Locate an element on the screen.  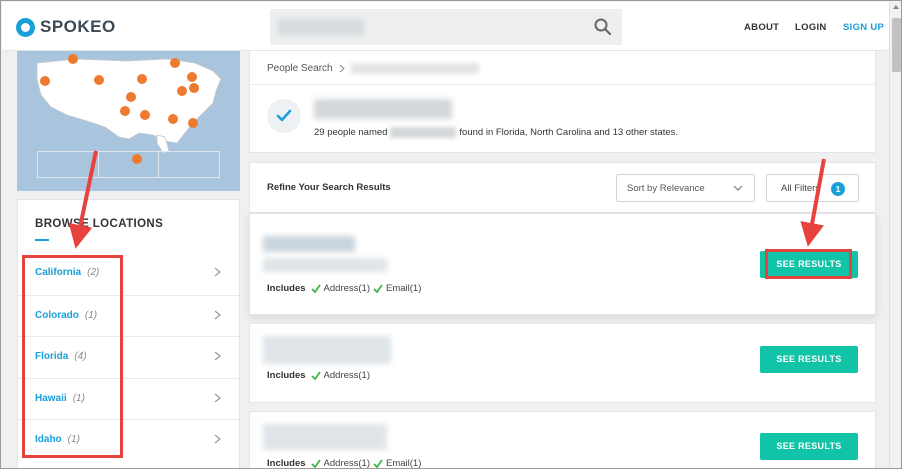
nav-about-link: ABOUT is located at coordinates (761, 27).